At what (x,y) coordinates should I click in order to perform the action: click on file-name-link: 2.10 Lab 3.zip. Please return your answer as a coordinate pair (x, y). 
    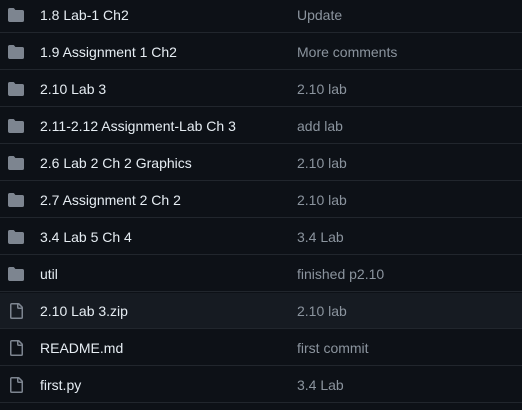
    Looking at the image, I should click on (84, 311).